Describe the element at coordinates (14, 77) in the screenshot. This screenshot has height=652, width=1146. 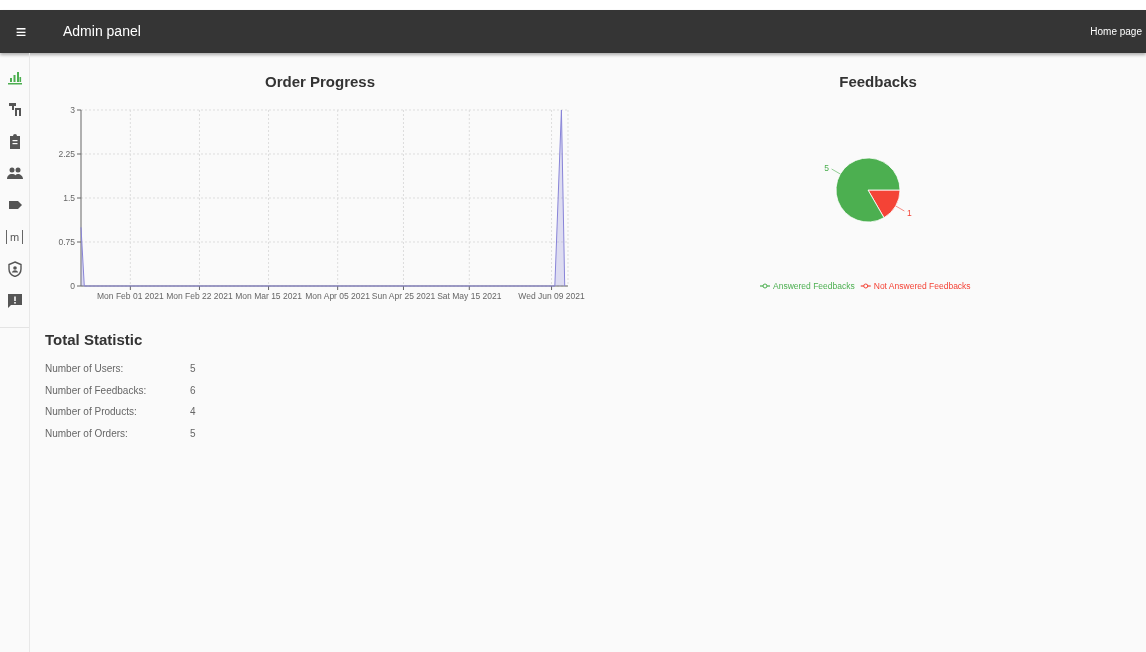
I see `bar-chart-icon` at that location.